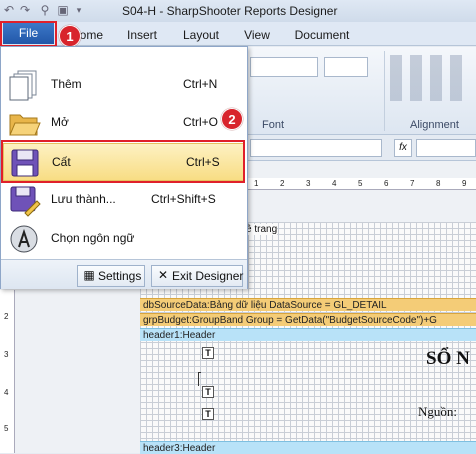  What do you see at coordinates (284, 67) in the screenshot?
I see `font-name-combo` at bounding box center [284, 67].